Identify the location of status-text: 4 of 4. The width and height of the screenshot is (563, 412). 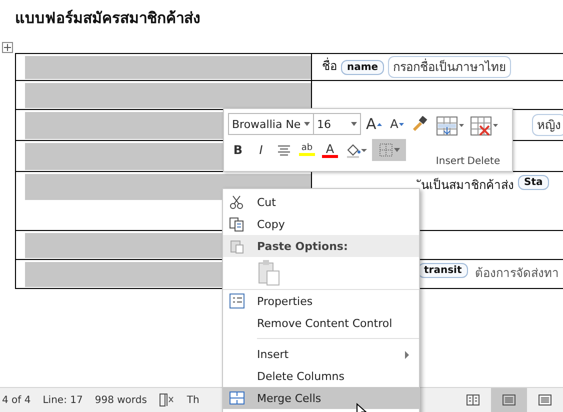
(16, 400).